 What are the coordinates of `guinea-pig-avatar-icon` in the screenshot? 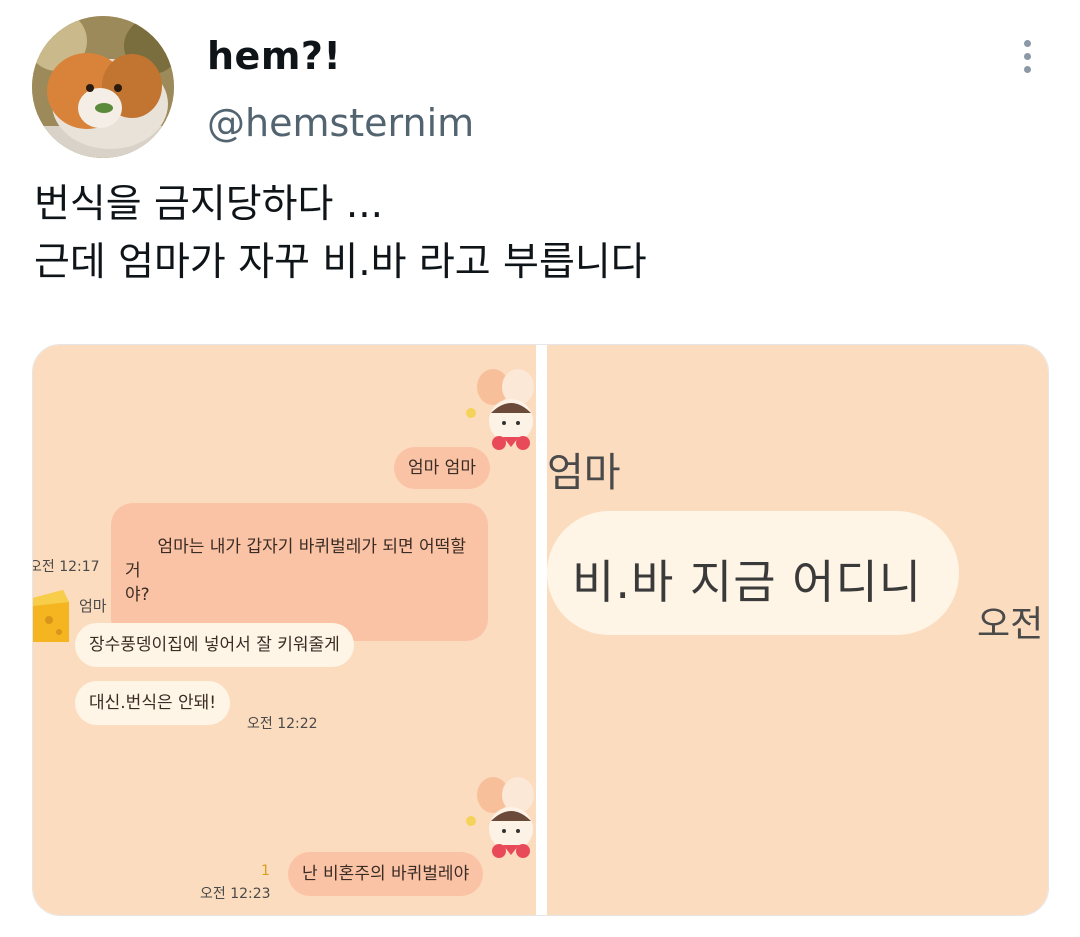 It's located at (103, 87).